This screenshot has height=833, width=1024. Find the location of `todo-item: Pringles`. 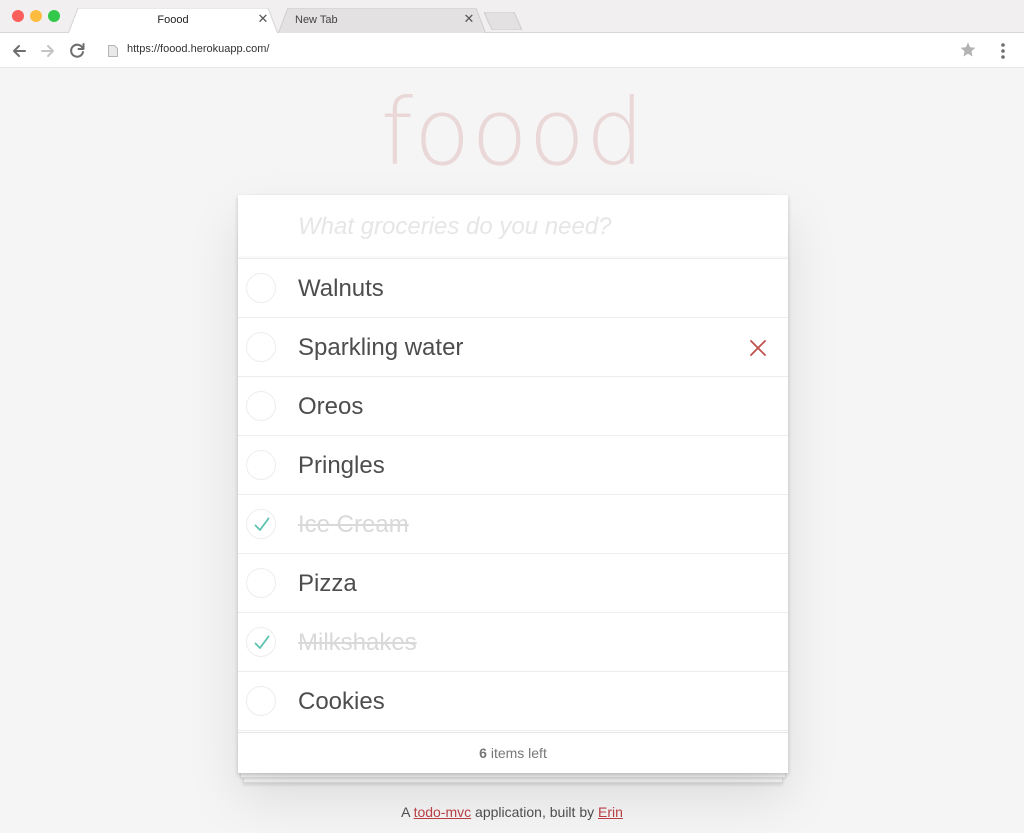

todo-item: Pringles is located at coordinates (513, 465).